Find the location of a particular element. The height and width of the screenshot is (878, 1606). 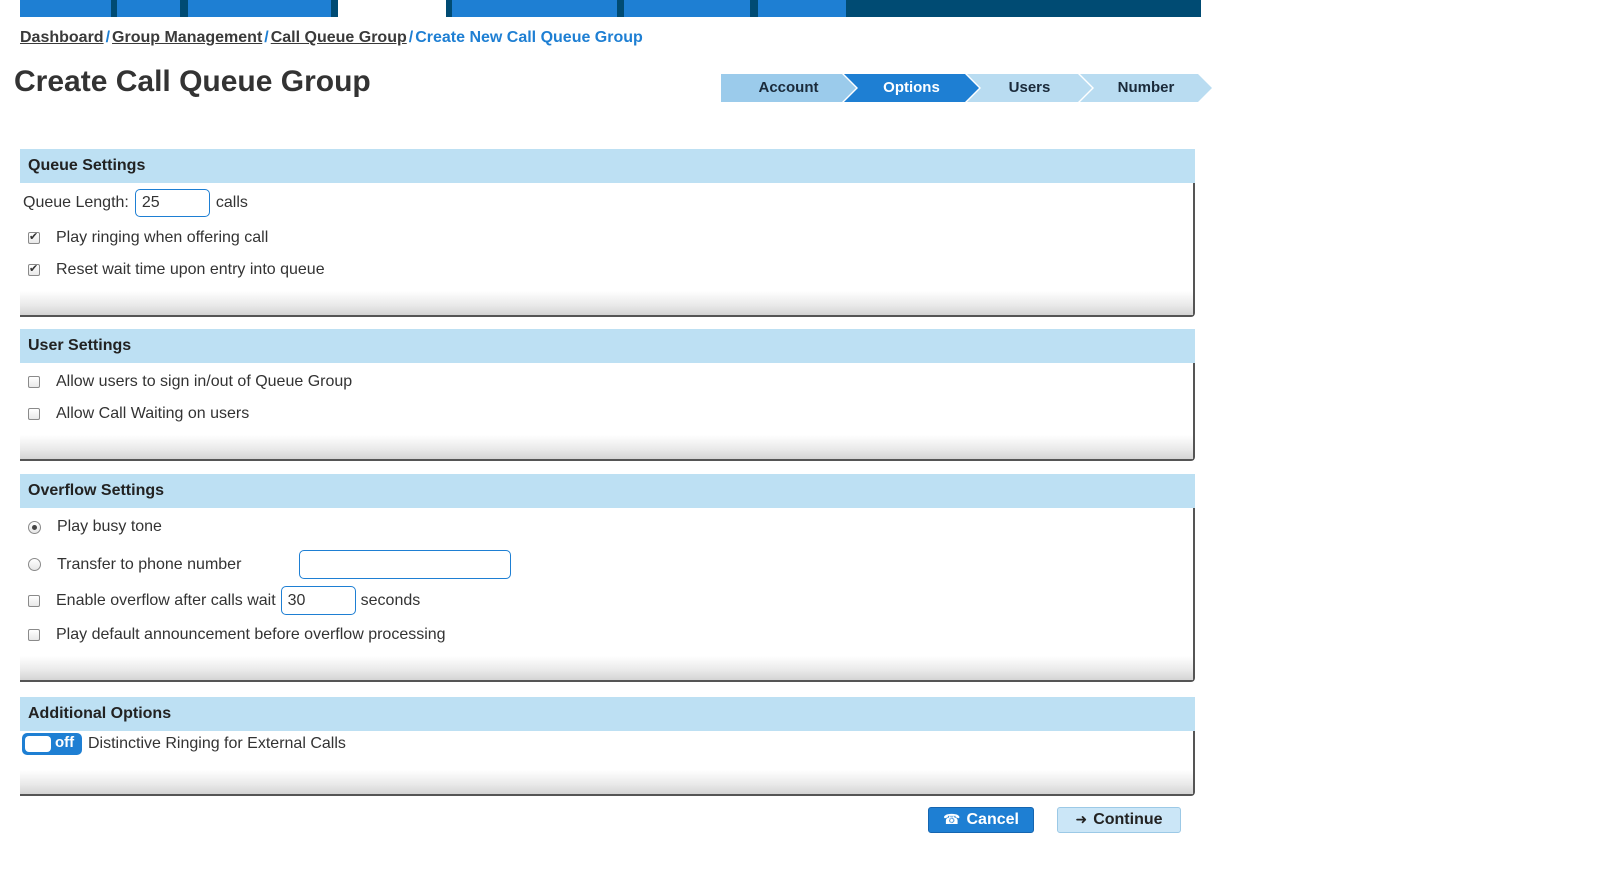

reset-wait-row: Reset wait time upon entry into queue is located at coordinates (172, 270).